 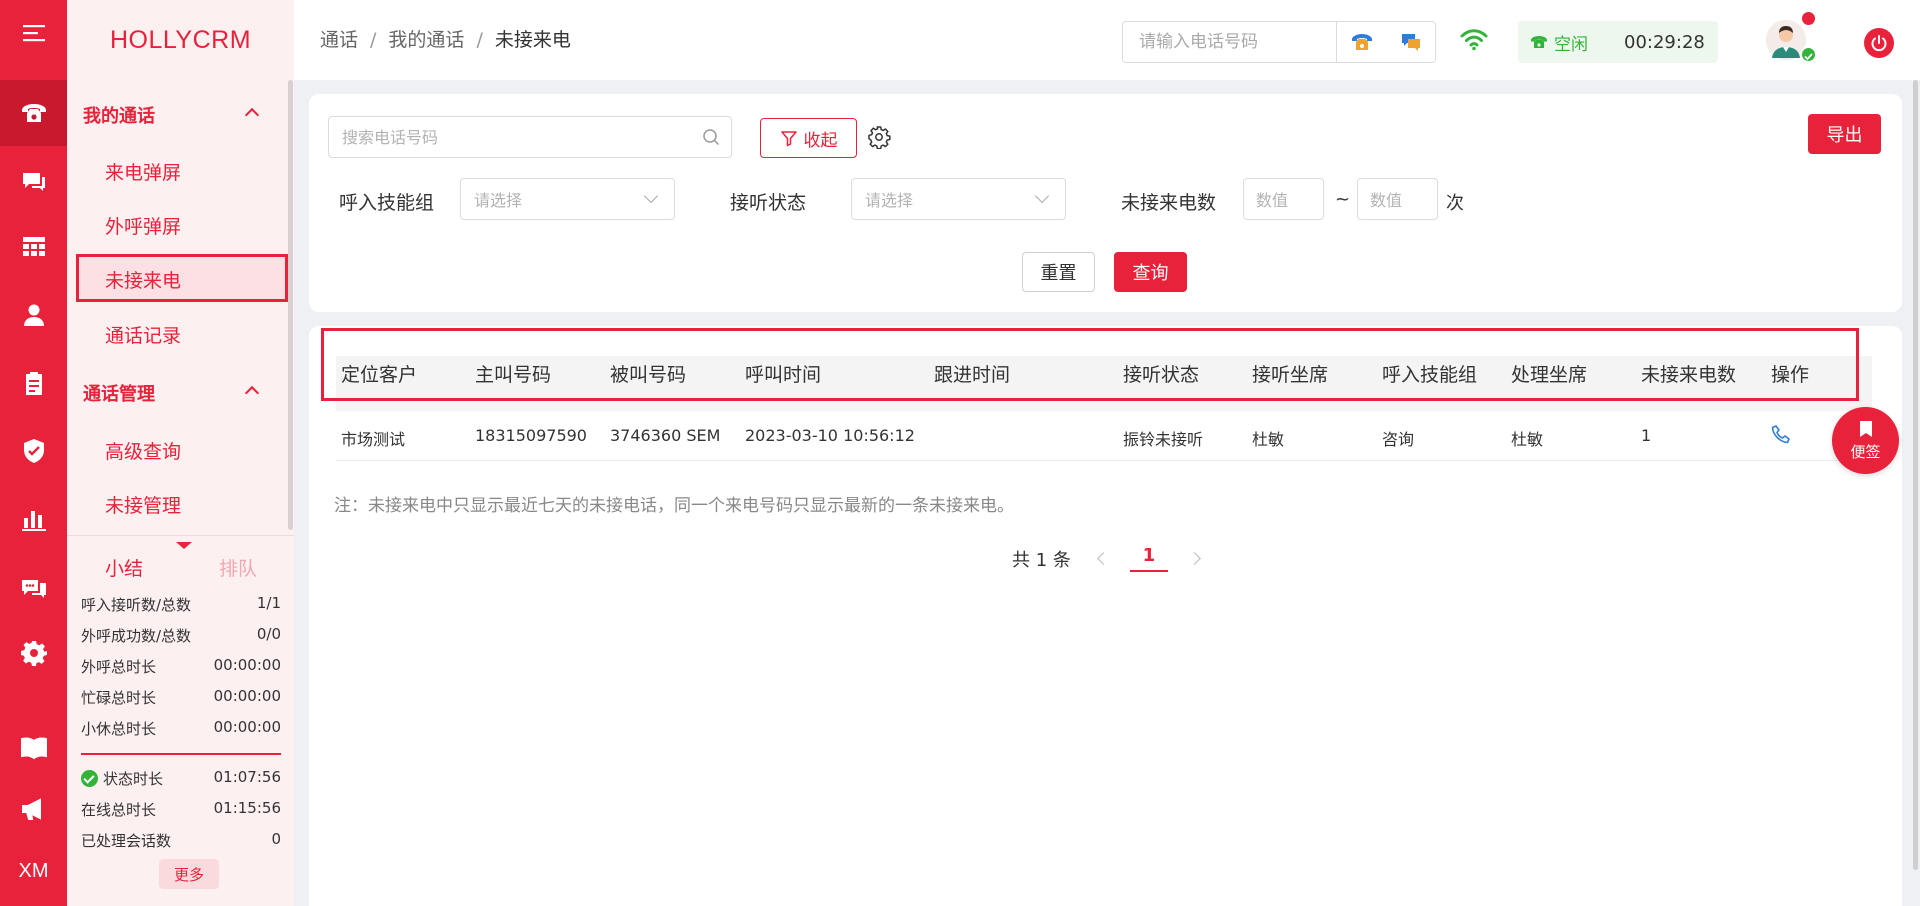 What do you see at coordinates (33, 247) in the screenshot?
I see `rail-grid-icon` at bounding box center [33, 247].